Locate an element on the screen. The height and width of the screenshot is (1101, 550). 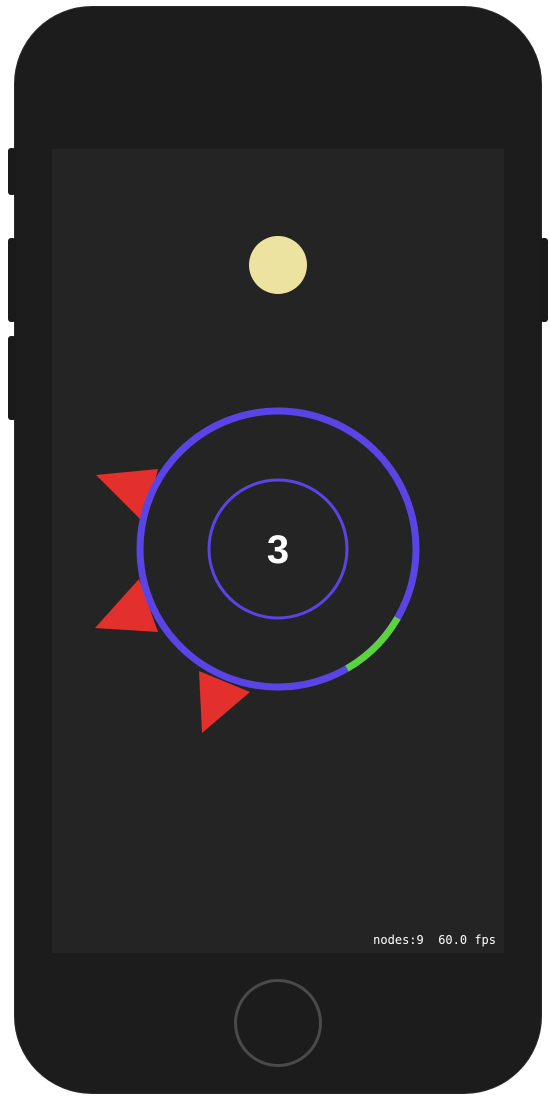
fps-counter: 60.0 fps is located at coordinates (467, 940).